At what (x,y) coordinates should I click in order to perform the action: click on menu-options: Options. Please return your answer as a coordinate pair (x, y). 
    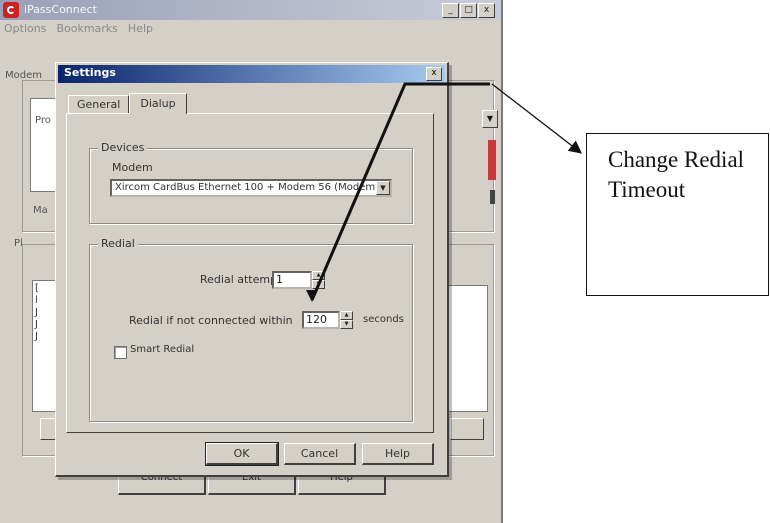
    Looking at the image, I should click on (25, 29).